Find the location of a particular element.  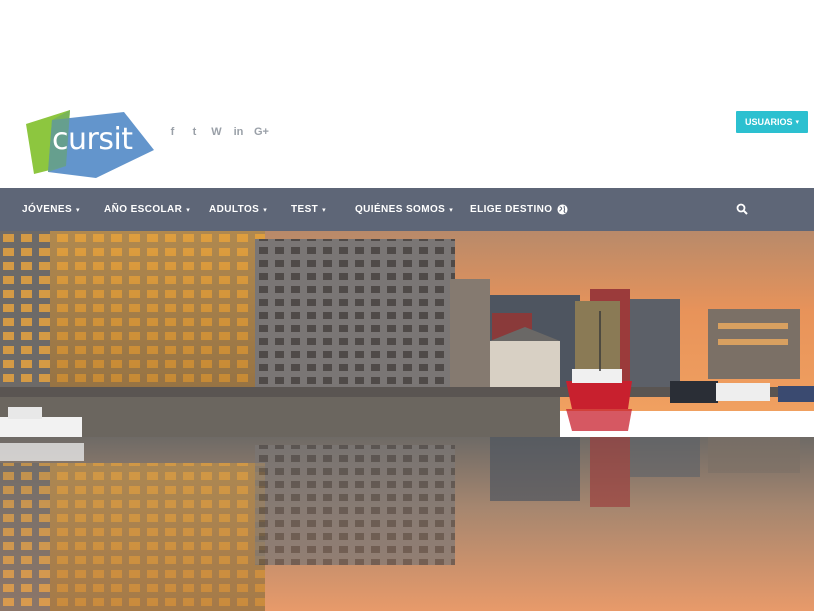

twitter-icon: t is located at coordinates (194, 132).